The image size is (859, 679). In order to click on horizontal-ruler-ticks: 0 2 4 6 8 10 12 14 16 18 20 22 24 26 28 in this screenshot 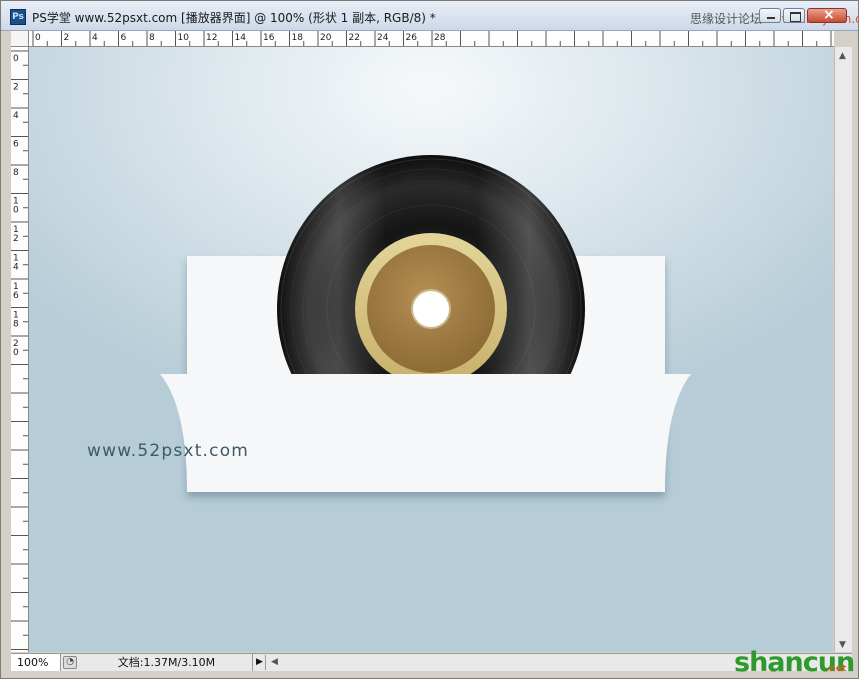, I will do `click(432, 38)`.